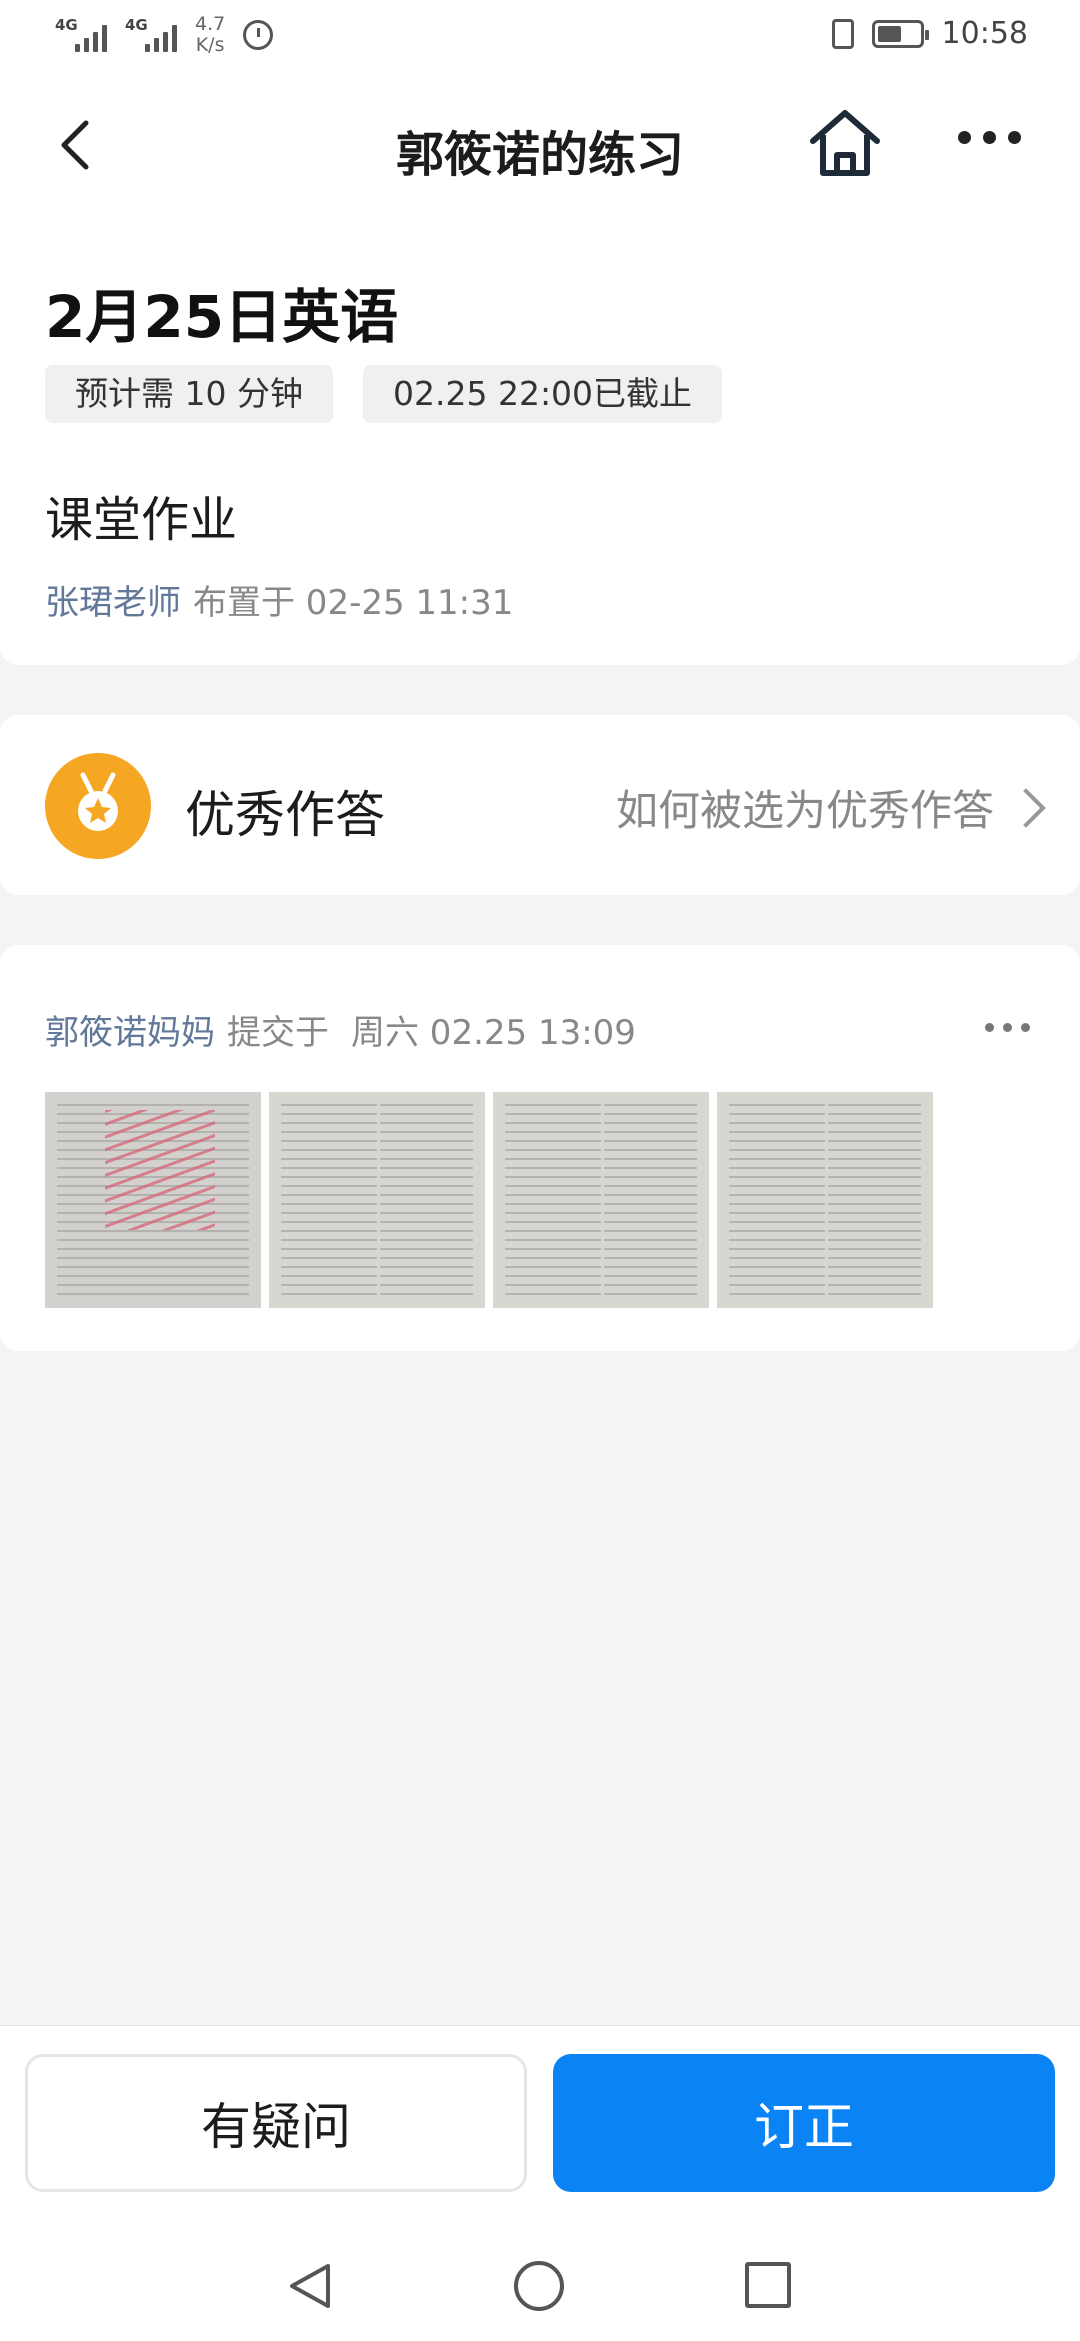  What do you see at coordinates (98, 806) in the screenshot?
I see `medal-icon` at bounding box center [98, 806].